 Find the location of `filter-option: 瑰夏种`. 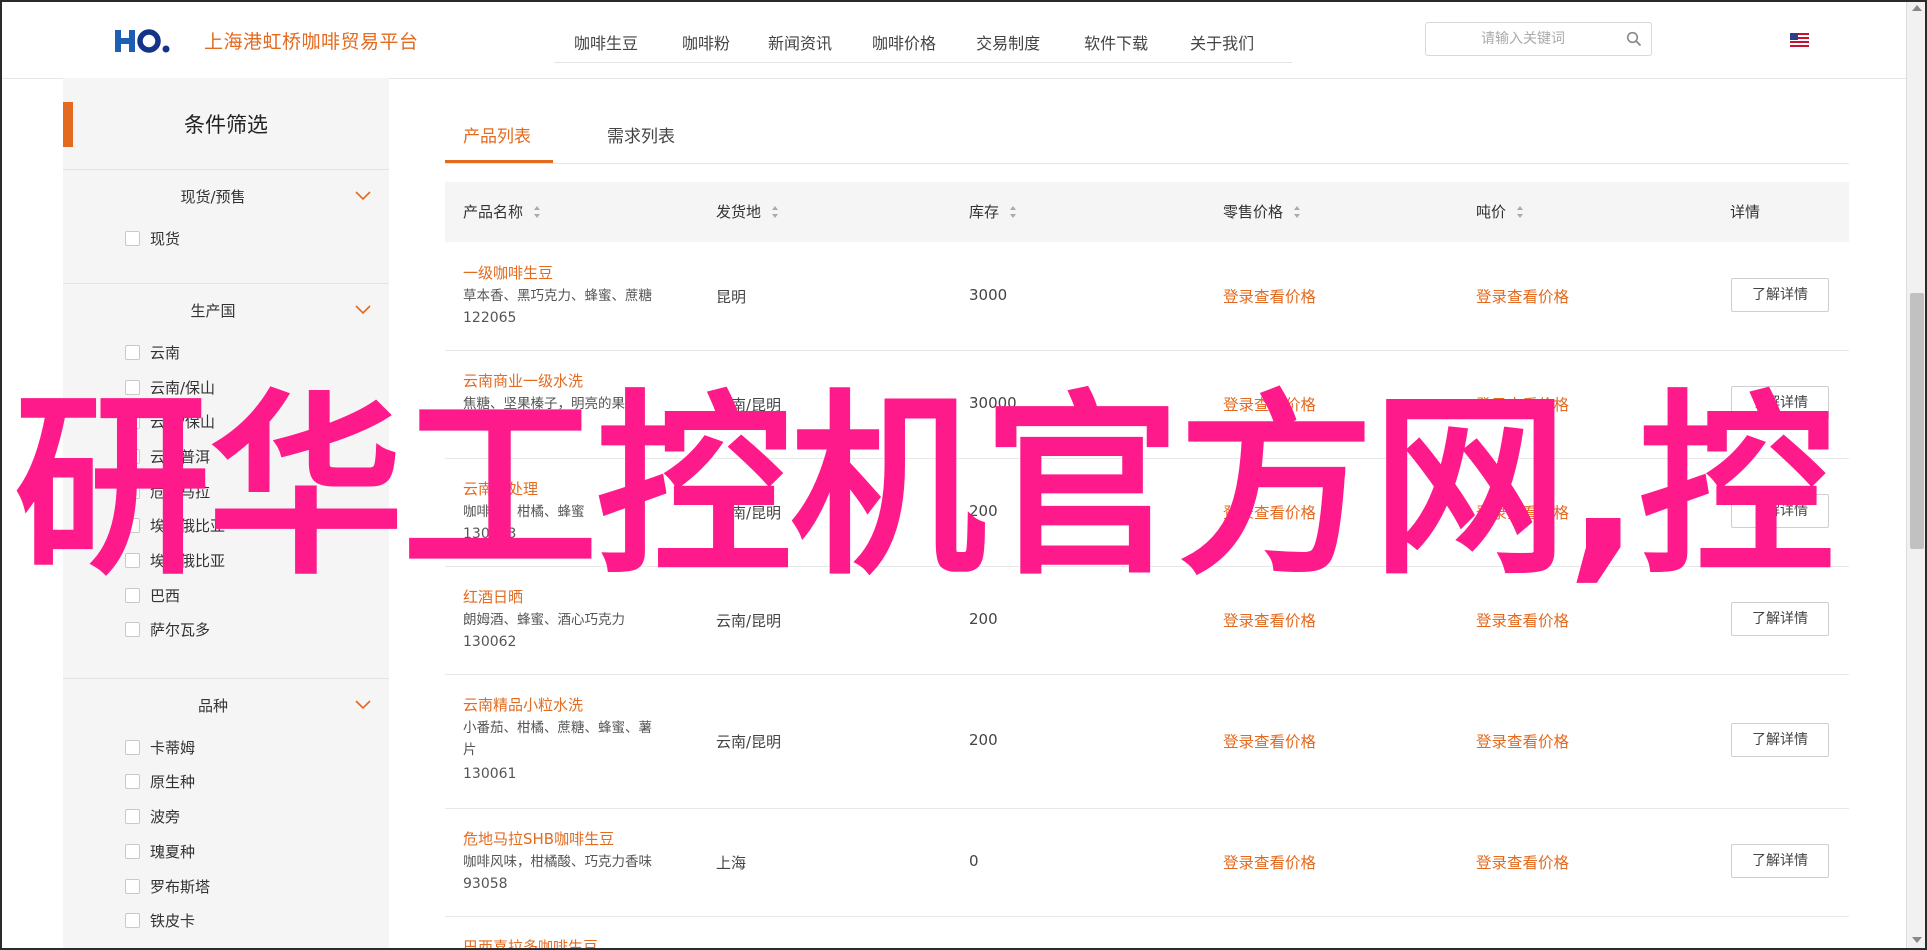

filter-option: 瑰夏种 is located at coordinates (160, 851).